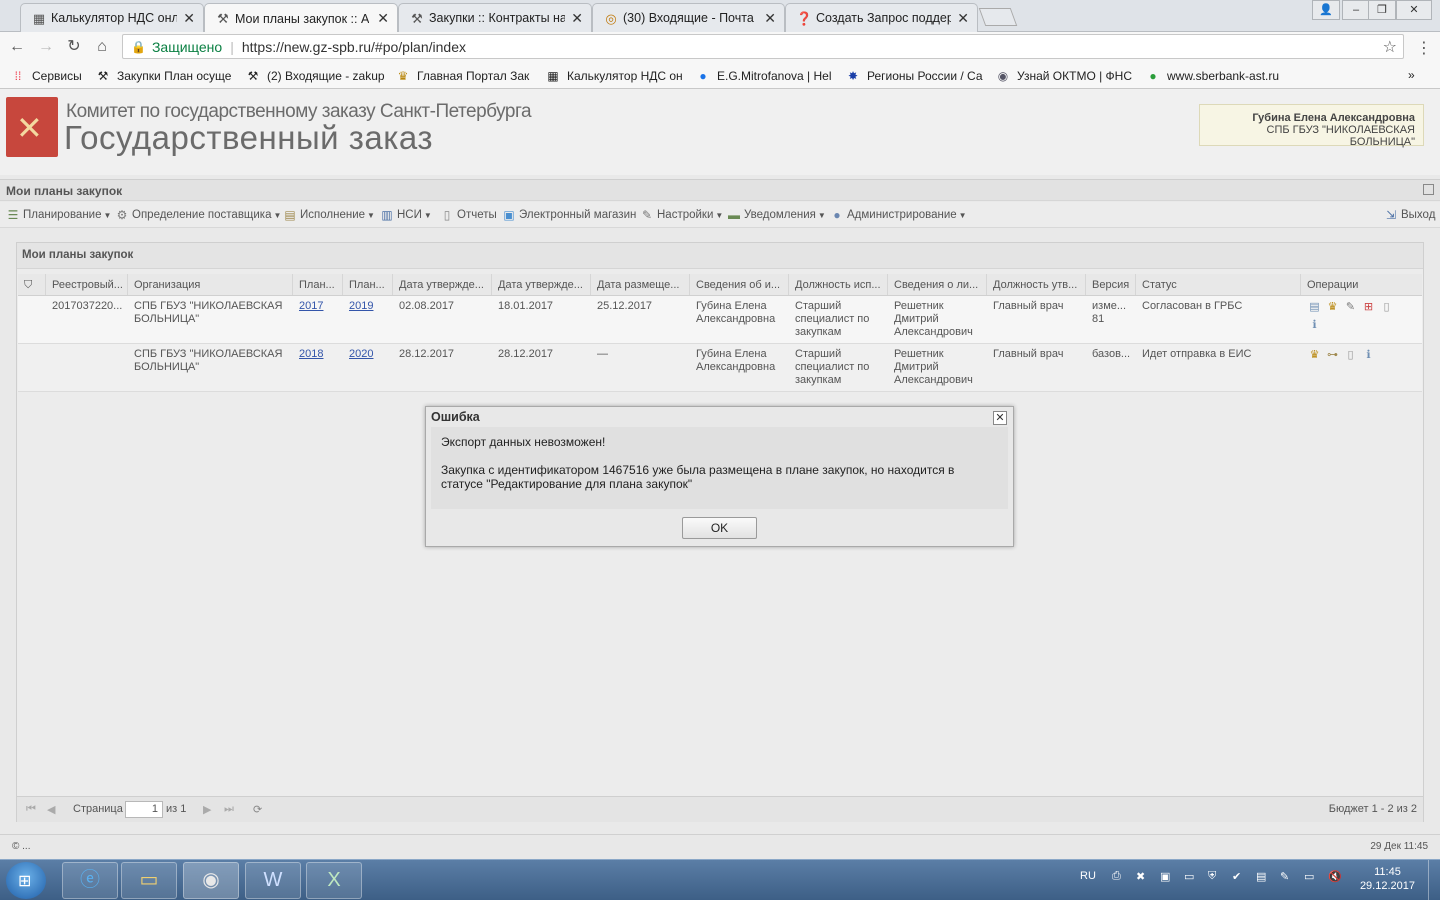 Image resolution: width=1440 pixels, height=900 pixels. I want to click on bookmark-portal: ♛ Главная Портал Зак, so click(462, 76).